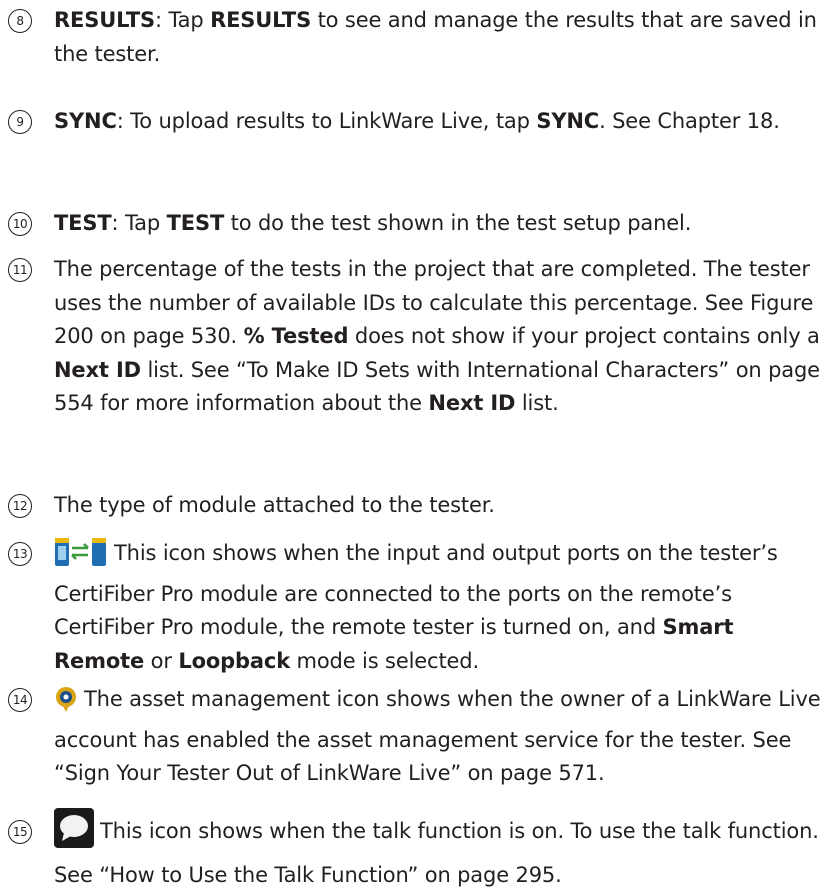  What do you see at coordinates (20, 700) in the screenshot?
I see `item-number: 14` at bounding box center [20, 700].